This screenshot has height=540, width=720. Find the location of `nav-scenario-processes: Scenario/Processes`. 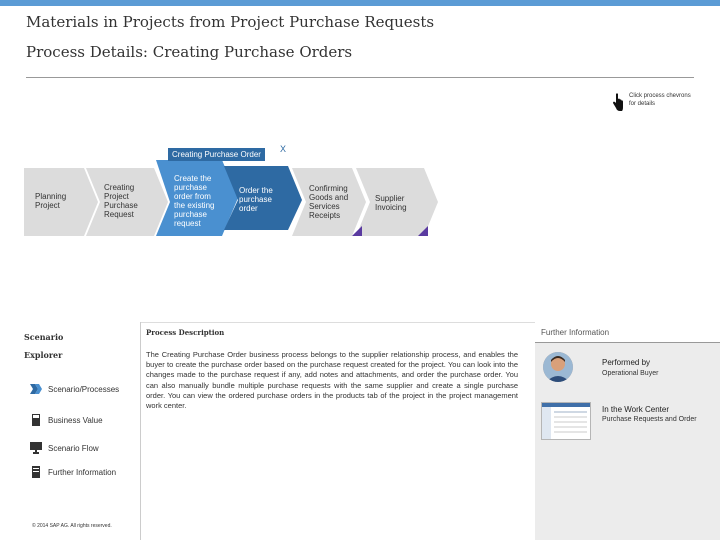

nav-scenario-processes: Scenario/Processes is located at coordinates (74, 389).